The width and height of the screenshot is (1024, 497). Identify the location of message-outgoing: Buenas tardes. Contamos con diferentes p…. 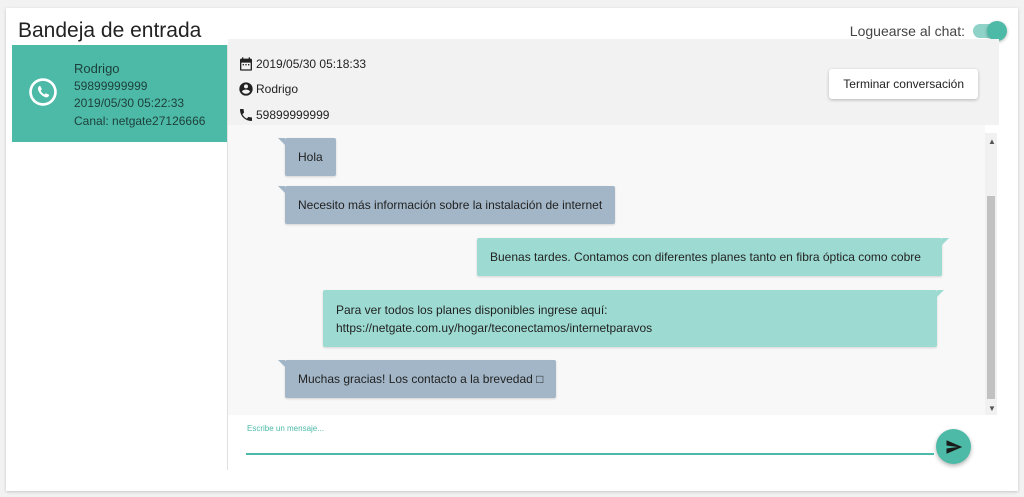
(713, 257).